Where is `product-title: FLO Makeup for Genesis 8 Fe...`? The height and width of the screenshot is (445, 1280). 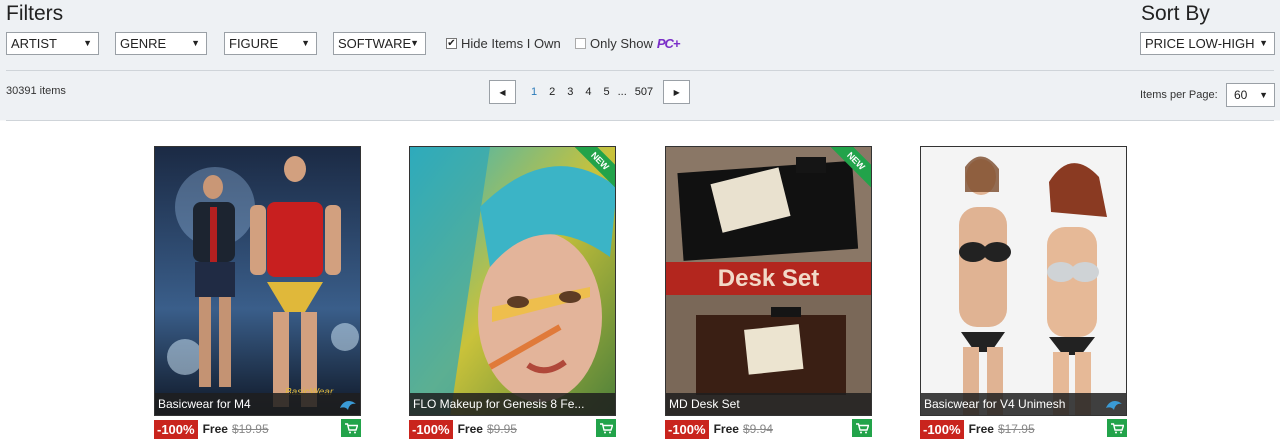 product-title: FLO Makeup for Genesis 8 Fe... is located at coordinates (512, 404).